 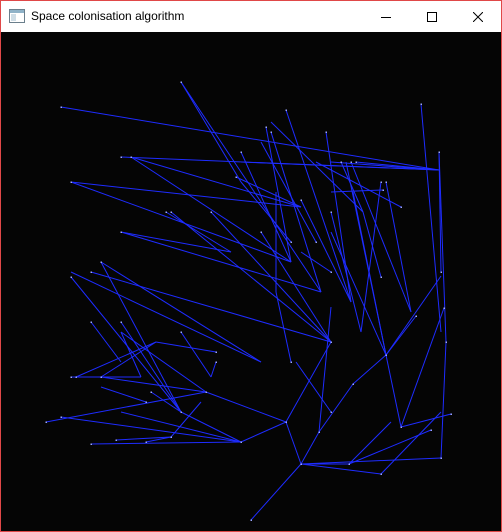 I want to click on title-bar: Space colonisation algorithm, so click(x=251, y=16).